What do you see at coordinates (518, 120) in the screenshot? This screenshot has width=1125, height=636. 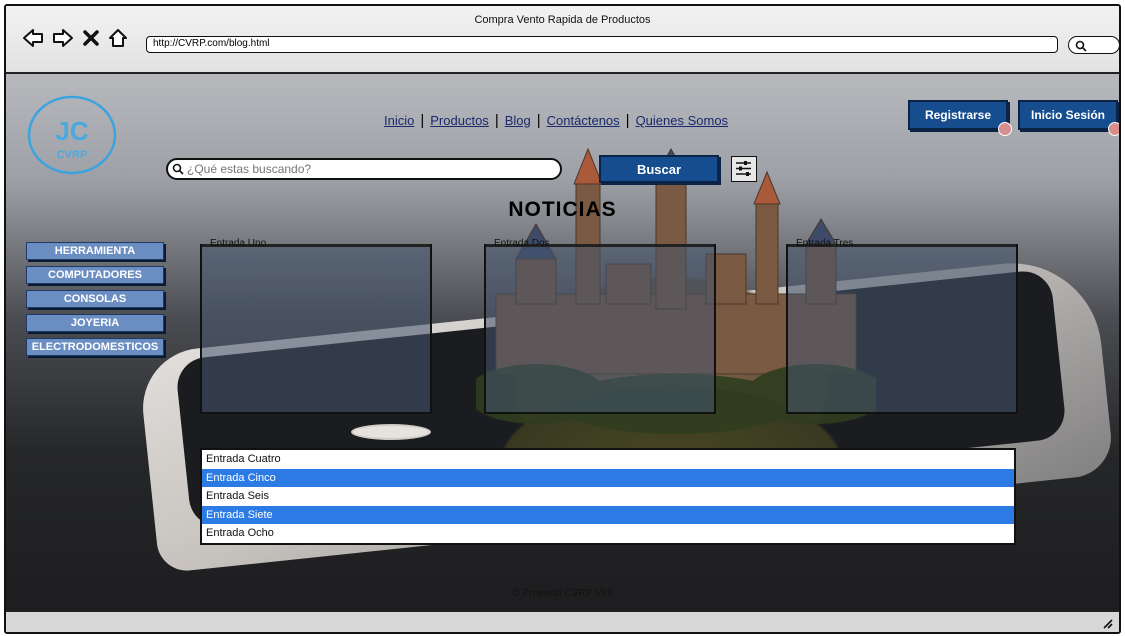 I see `nav-link-blog: Blog` at bounding box center [518, 120].